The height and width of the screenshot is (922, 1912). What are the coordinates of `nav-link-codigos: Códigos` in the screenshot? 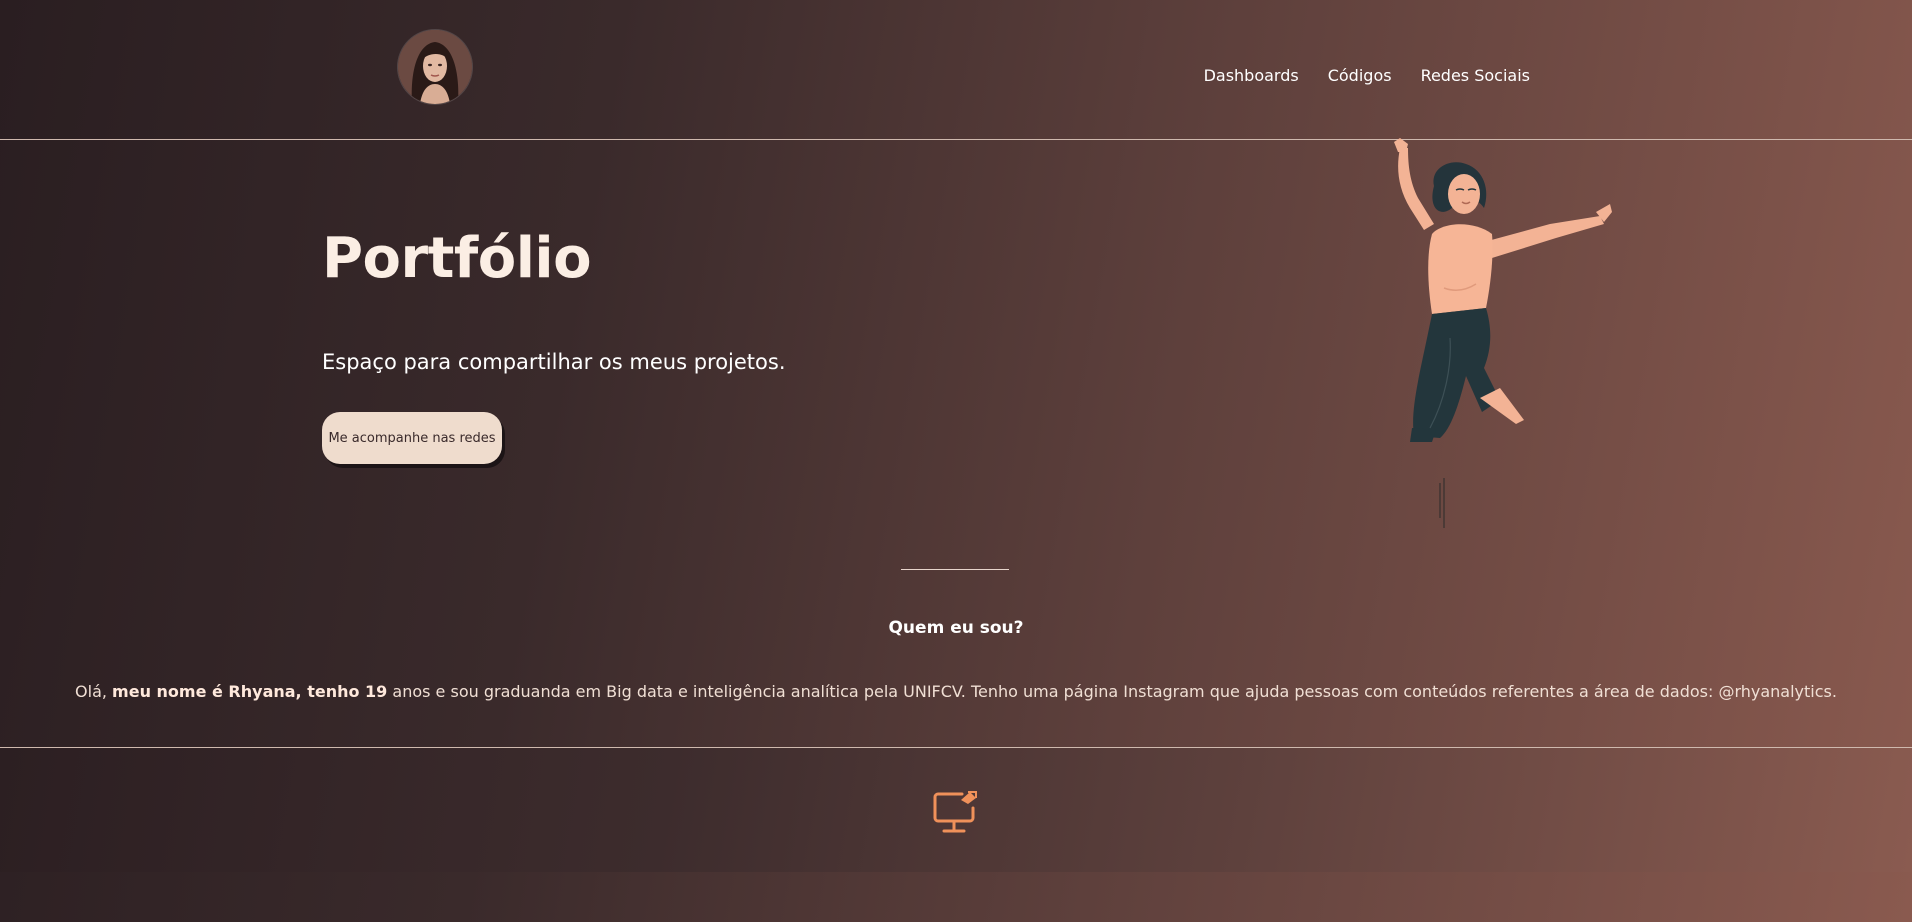 It's located at (1360, 75).